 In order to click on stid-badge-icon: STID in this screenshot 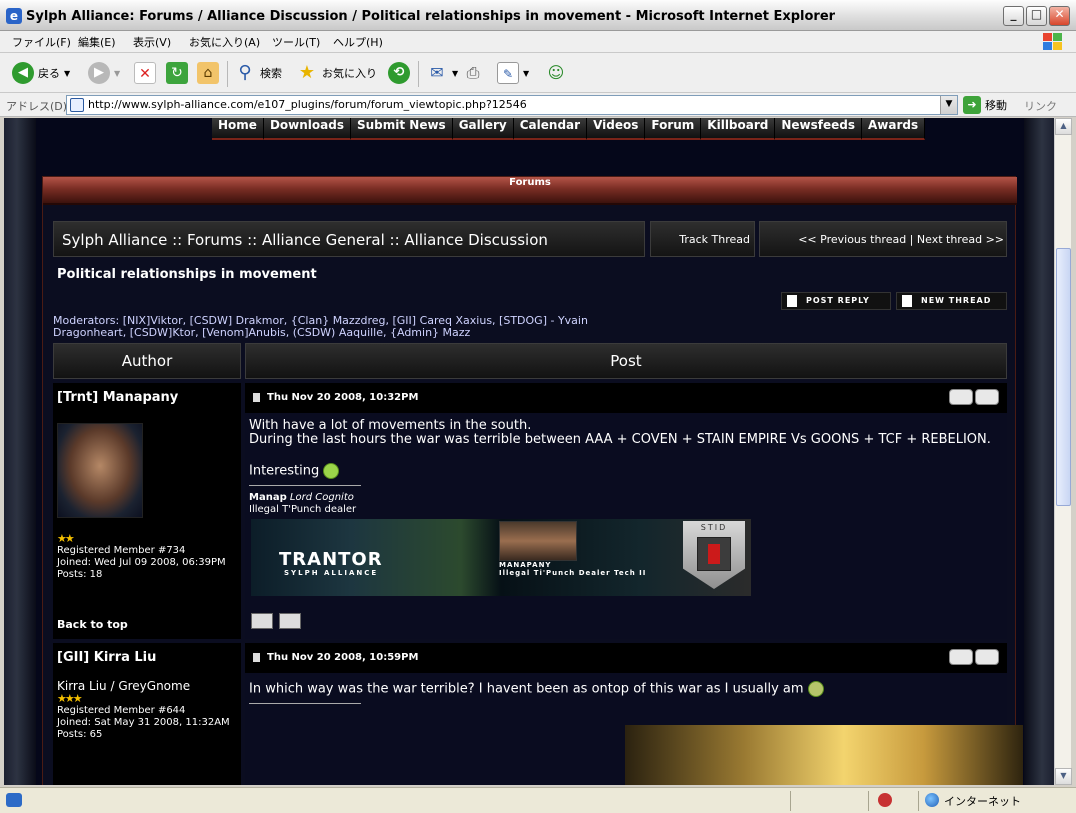, I will do `click(714, 555)`.